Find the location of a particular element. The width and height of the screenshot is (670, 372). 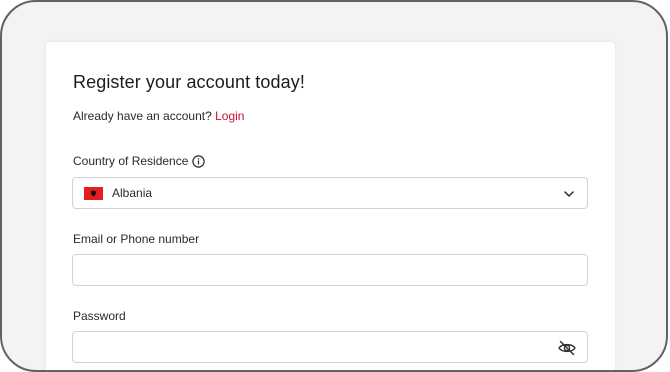

password-label-row: Password is located at coordinates (99, 316).